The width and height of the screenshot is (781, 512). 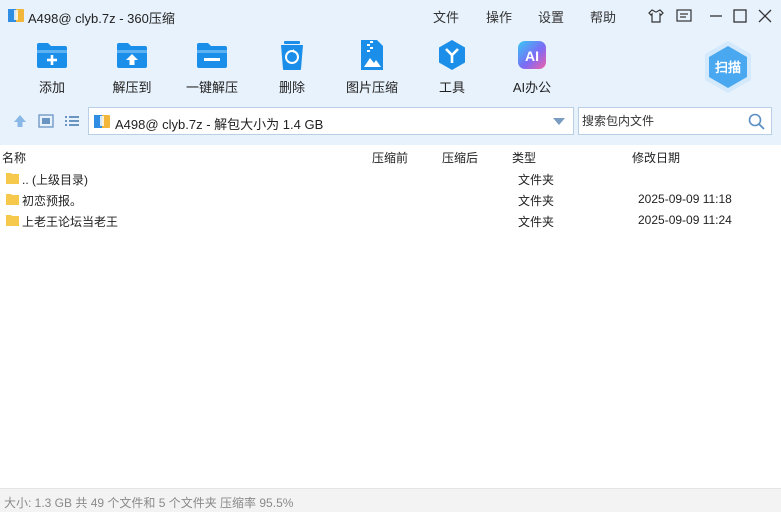 I want to click on recycle-bin-icon, so click(x=292, y=55).